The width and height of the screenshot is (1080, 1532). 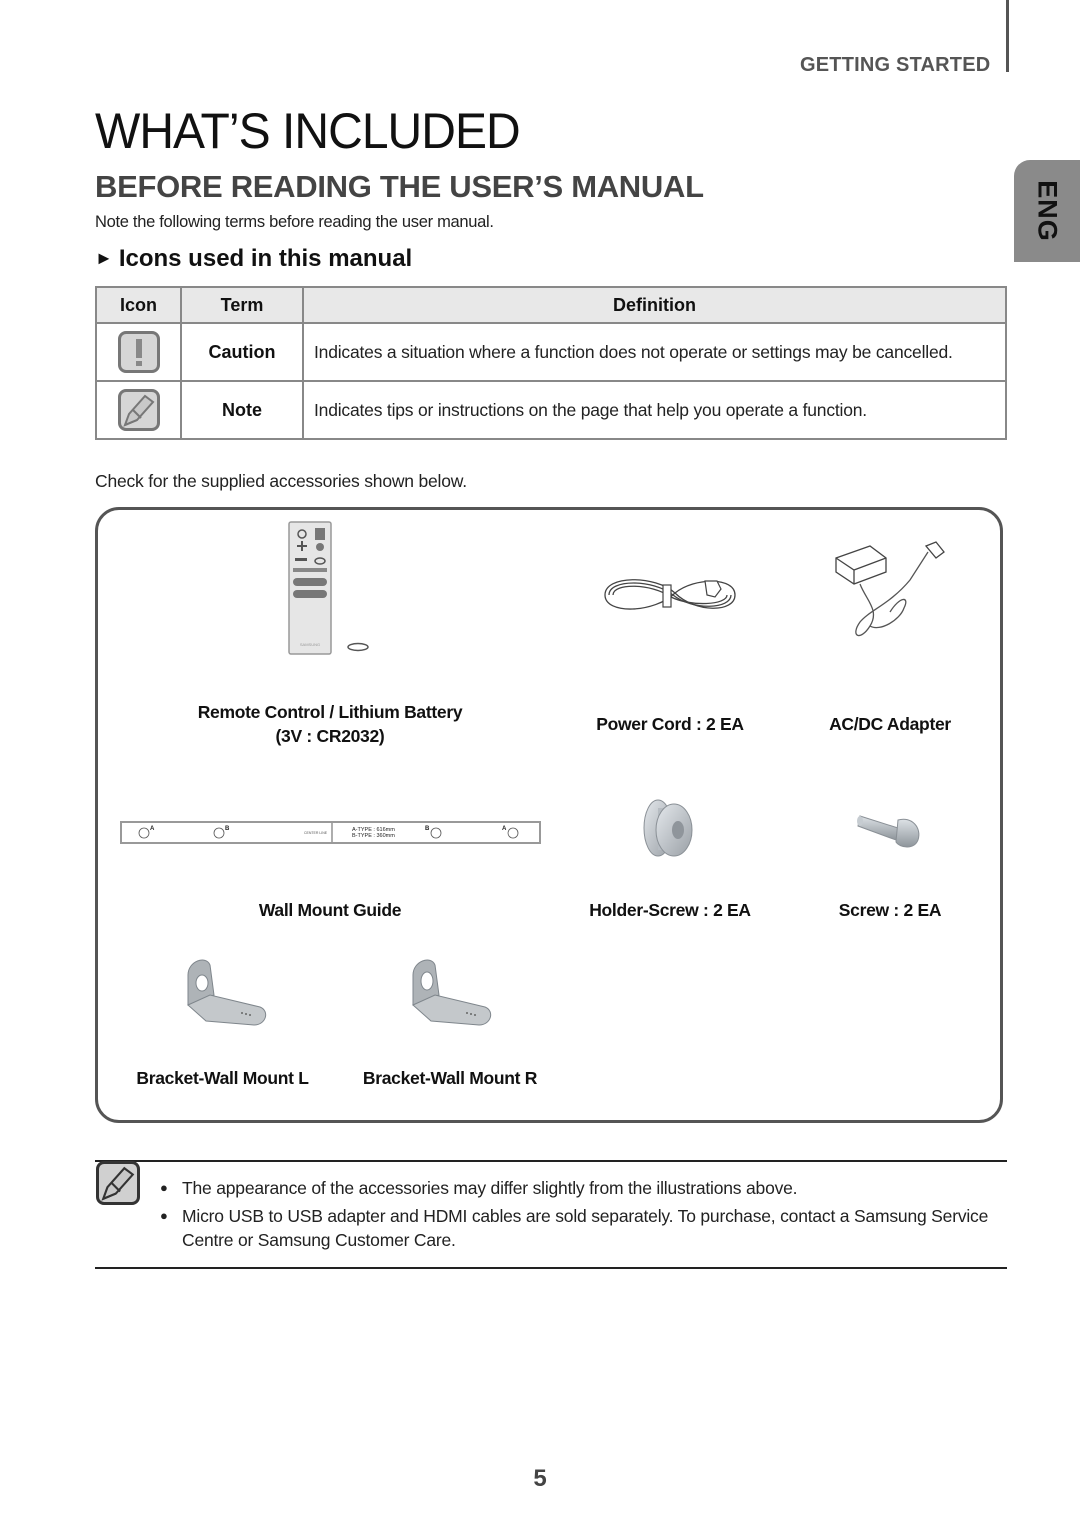 What do you see at coordinates (670, 594) in the screenshot?
I see `power-cord-icon` at bounding box center [670, 594].